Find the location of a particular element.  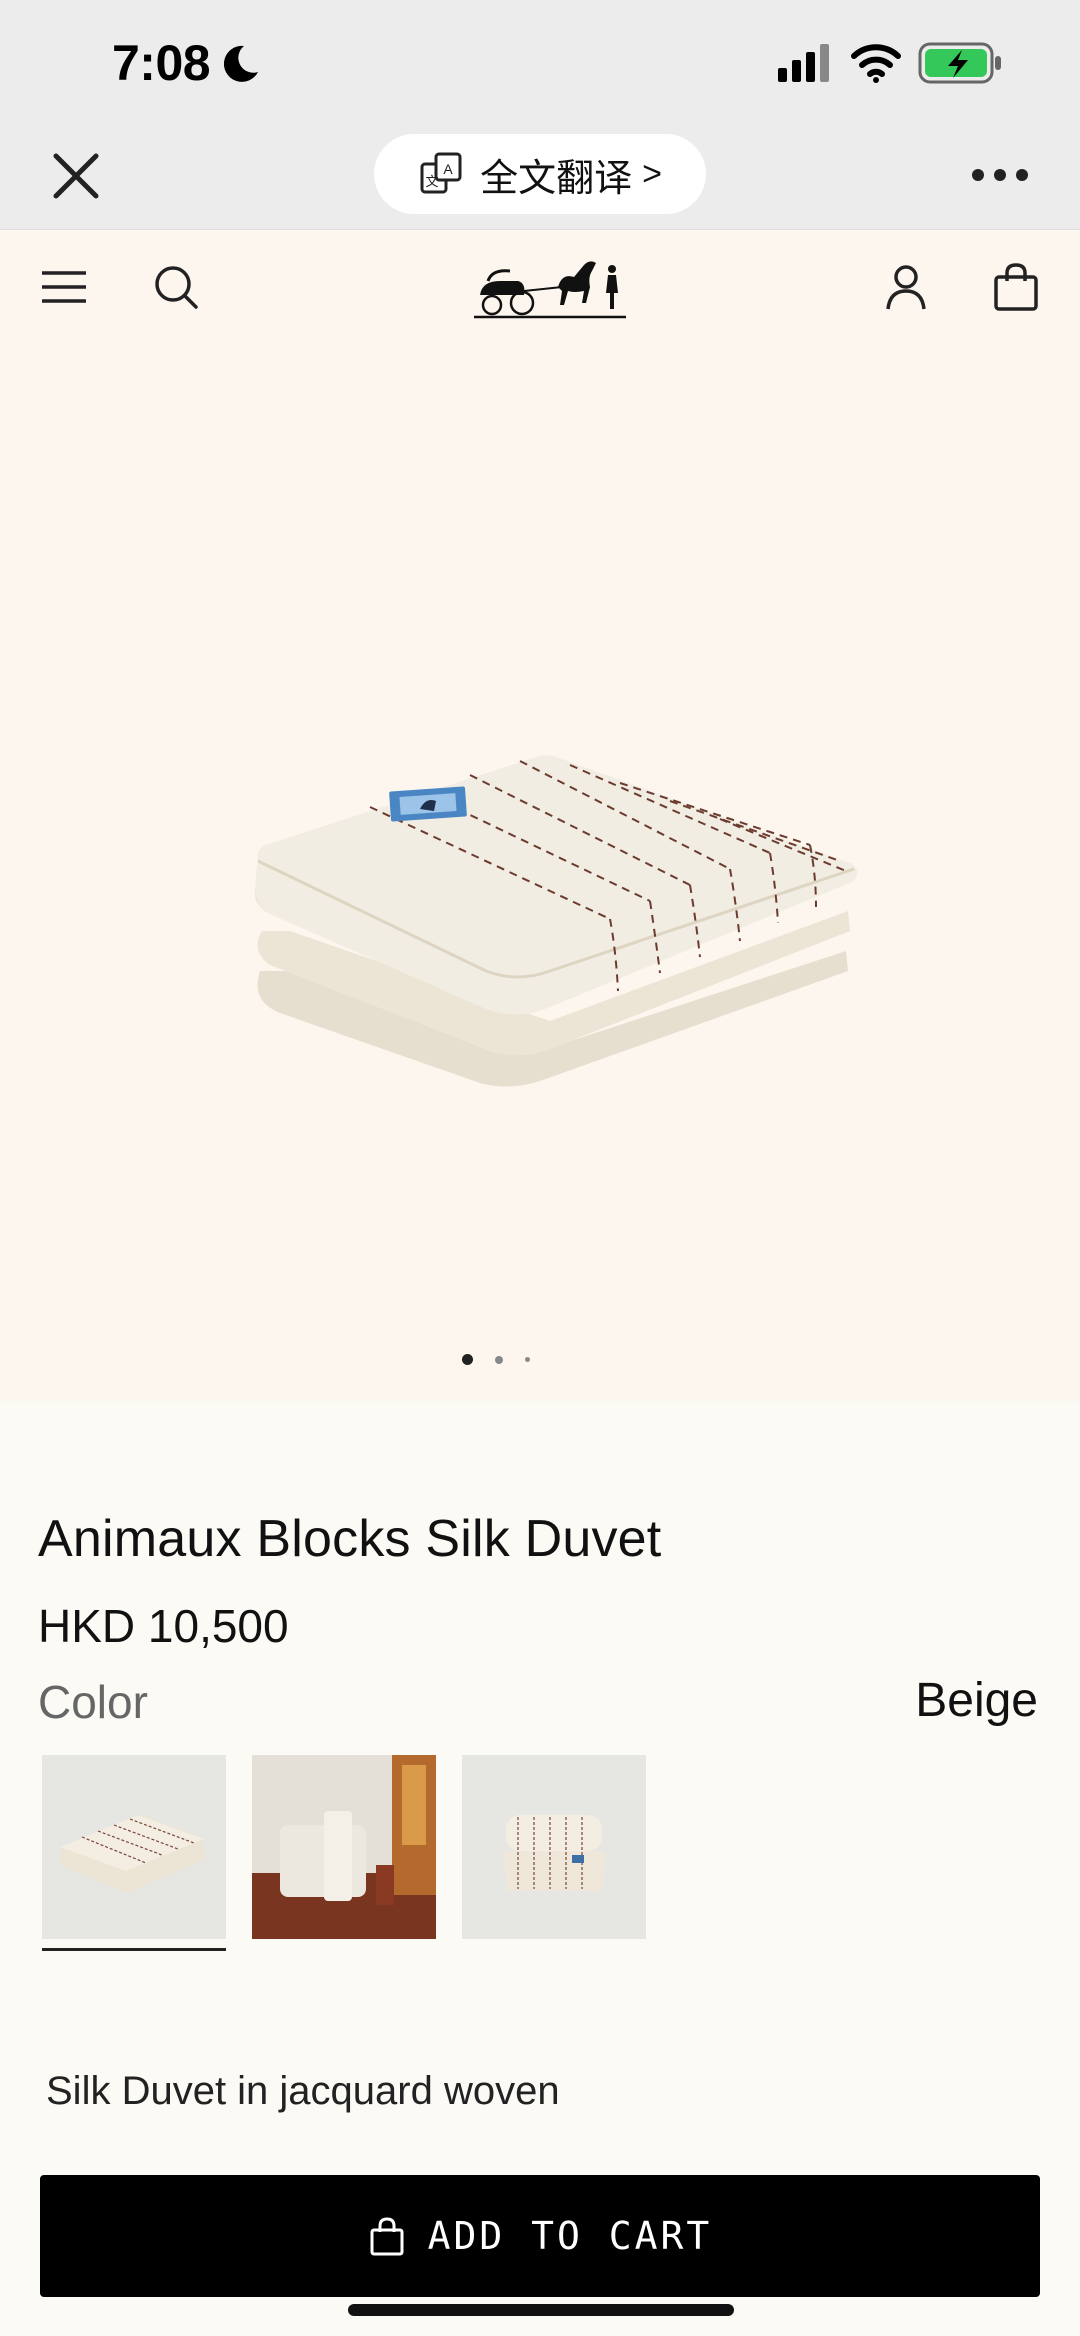

battery-charging-icon is located at coordinates (959, 63).